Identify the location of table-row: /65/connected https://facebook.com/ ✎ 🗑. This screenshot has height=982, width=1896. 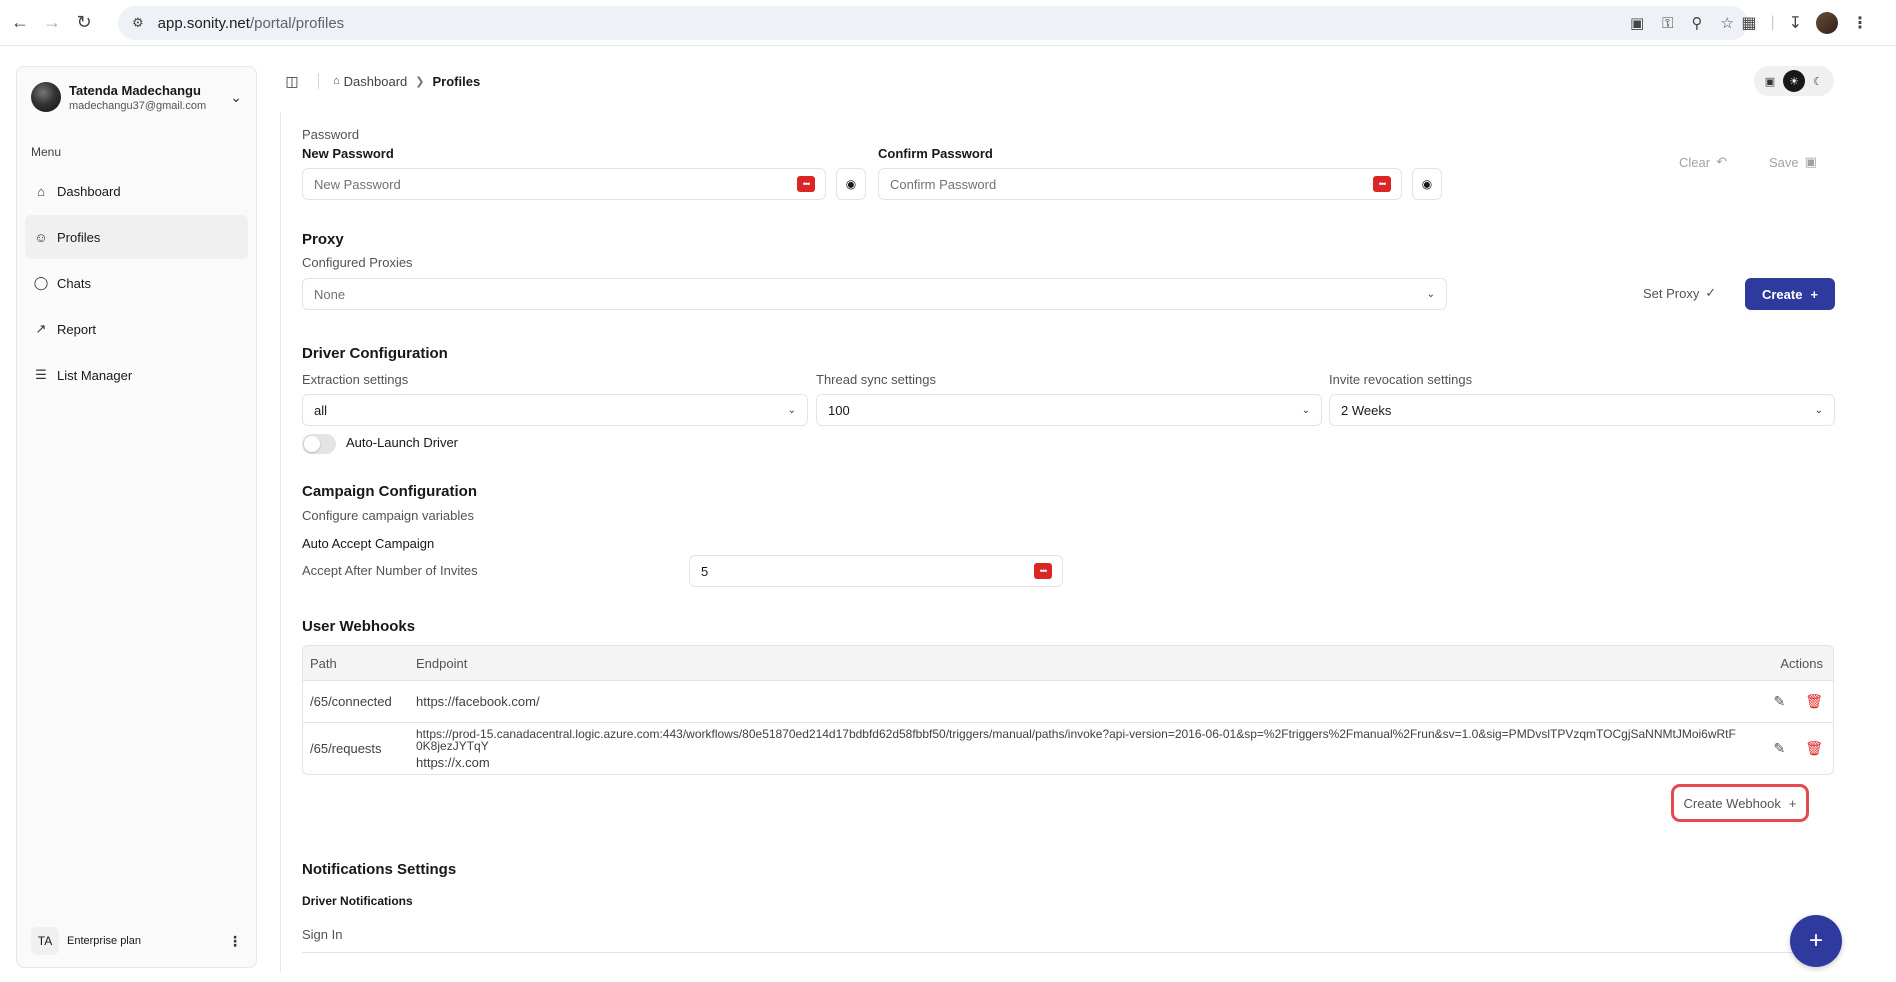
(1068, 701).